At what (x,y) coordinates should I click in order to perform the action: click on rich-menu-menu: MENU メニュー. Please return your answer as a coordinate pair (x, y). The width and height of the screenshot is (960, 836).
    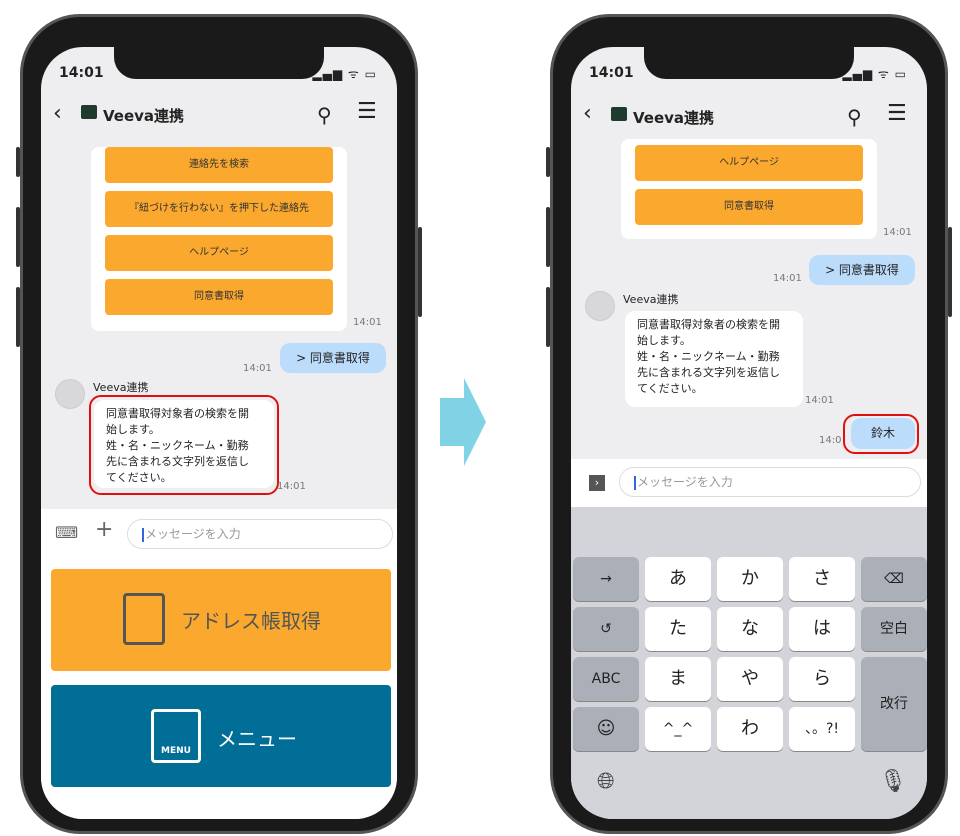
    Looking at the image, I should click on (221, 736).